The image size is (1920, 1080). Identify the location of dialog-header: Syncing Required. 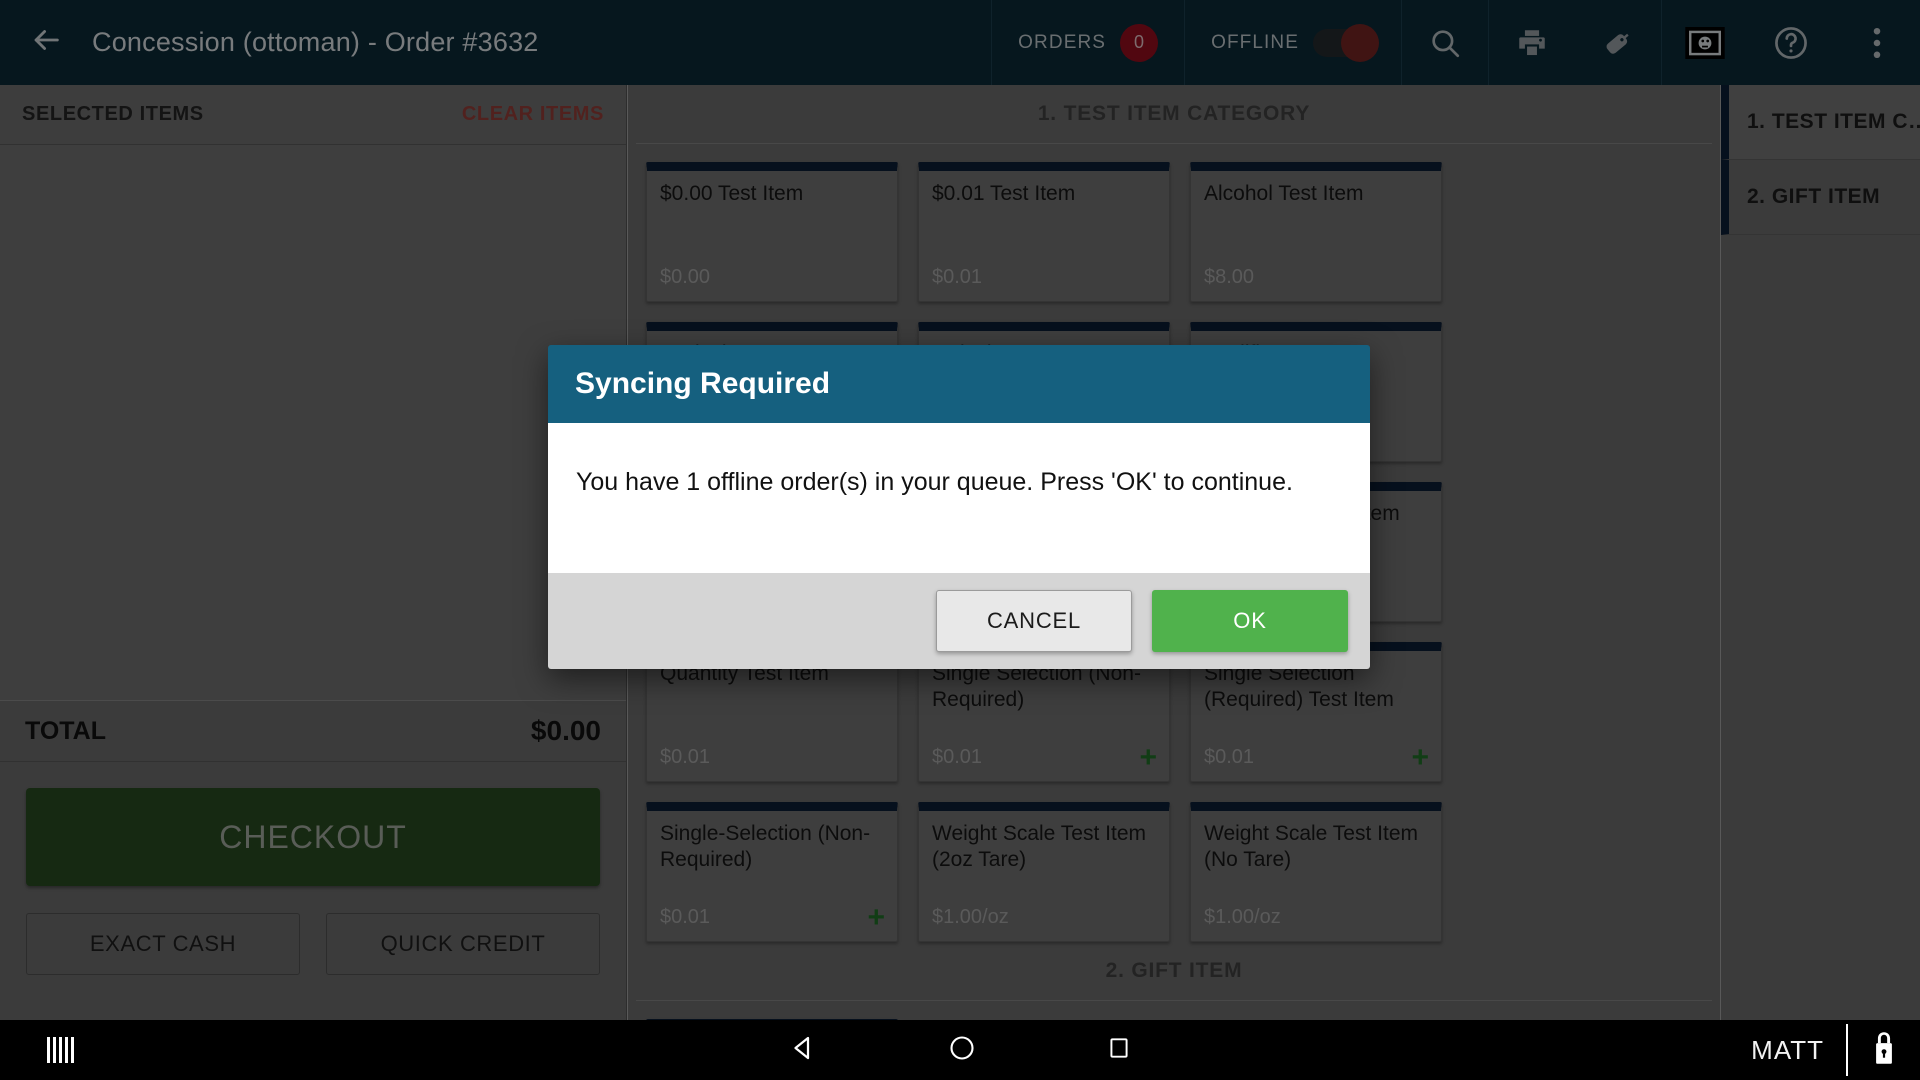
(959, 384).